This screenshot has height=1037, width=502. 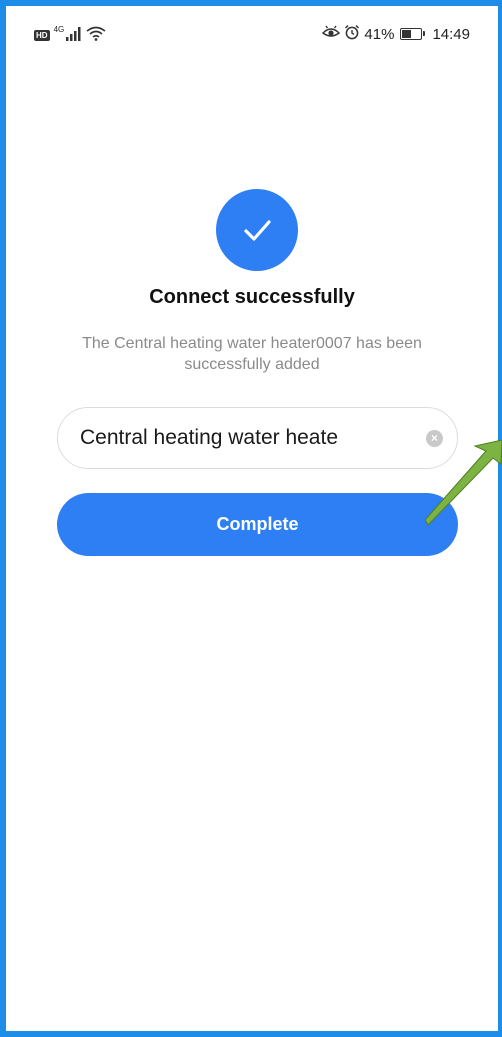 What do you see at coordinates (352, 34) in the screenshot?
I see `alarm-icon` at bounding box center [352, 34].